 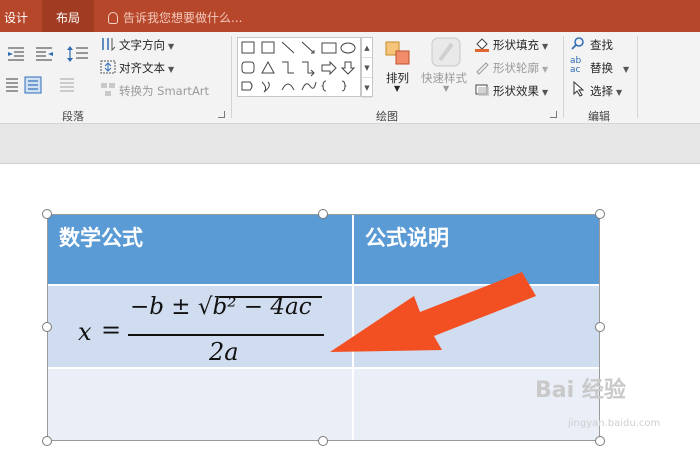 What do you see at coordinates (142, 68) in the screenshot?
I see `align-text-label: 对齐文本` at bounding box center [142, 68].